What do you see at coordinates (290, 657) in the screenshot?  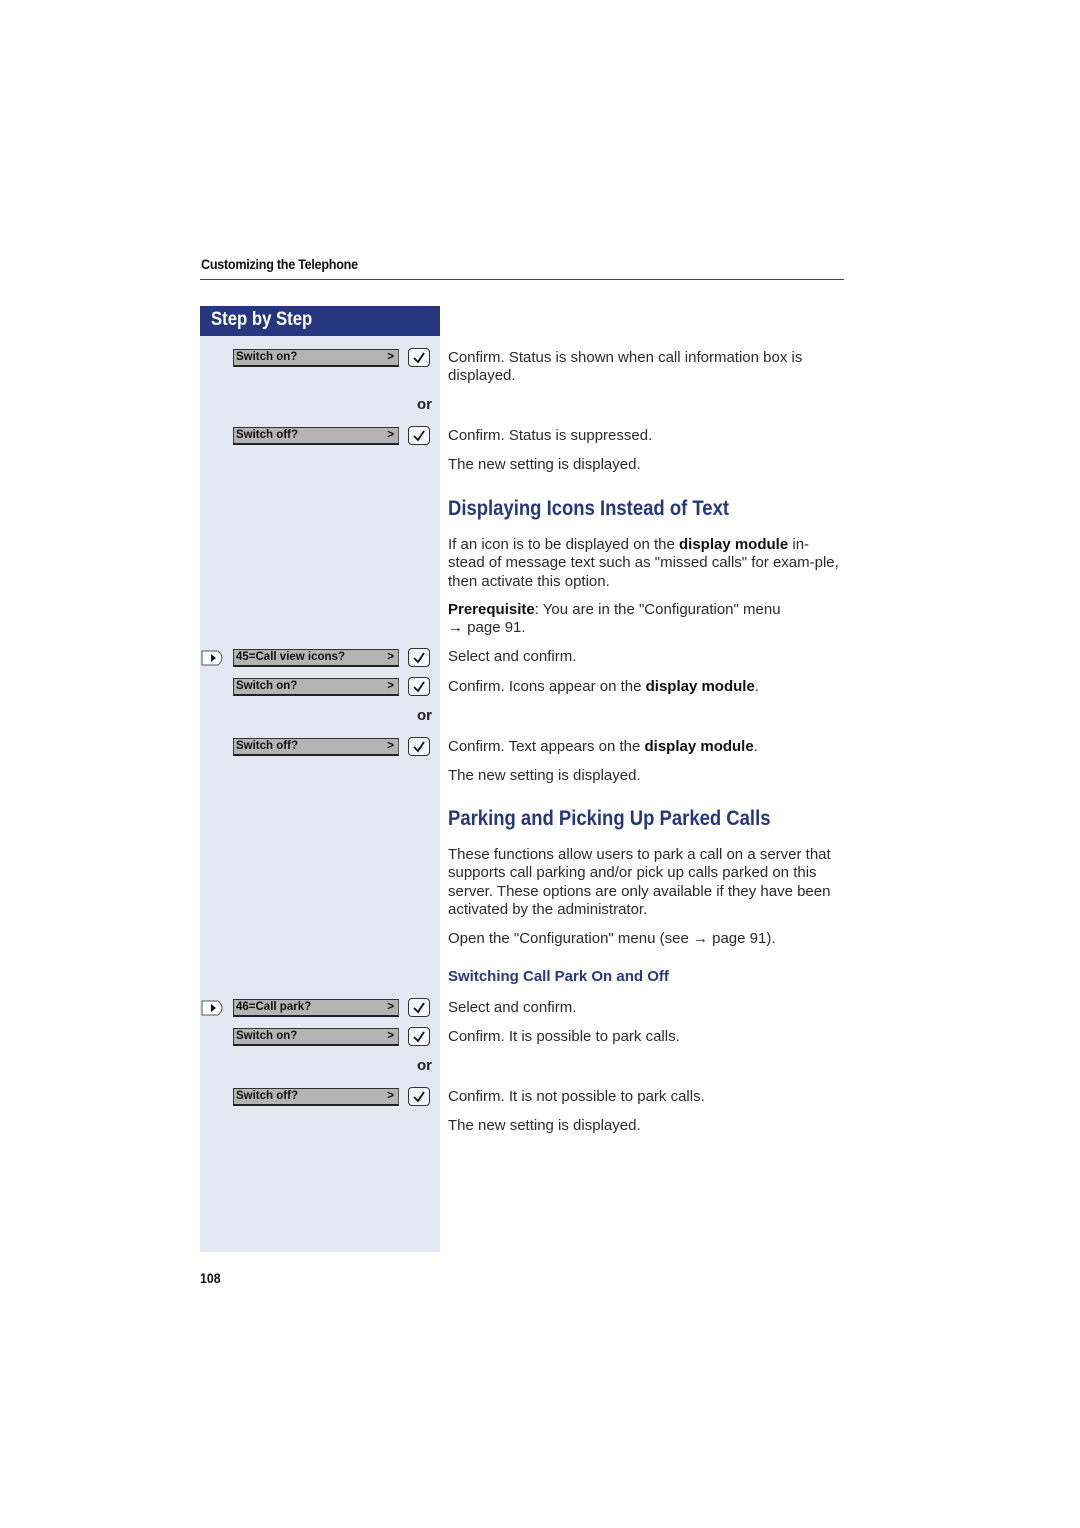 I see `display-label: 45=Call view icons?` at bounding box center [290, 657].